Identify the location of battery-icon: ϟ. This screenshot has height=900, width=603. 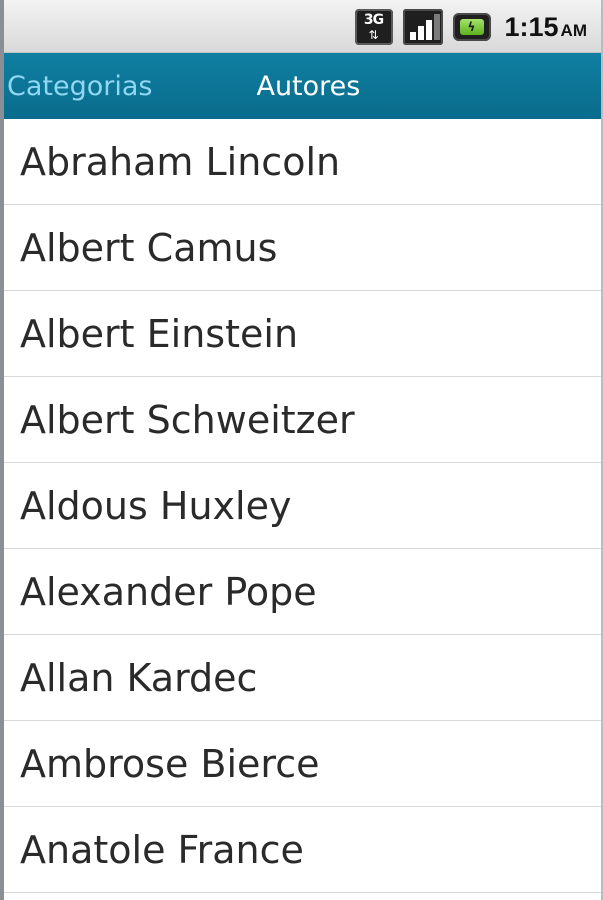
(471, 27).